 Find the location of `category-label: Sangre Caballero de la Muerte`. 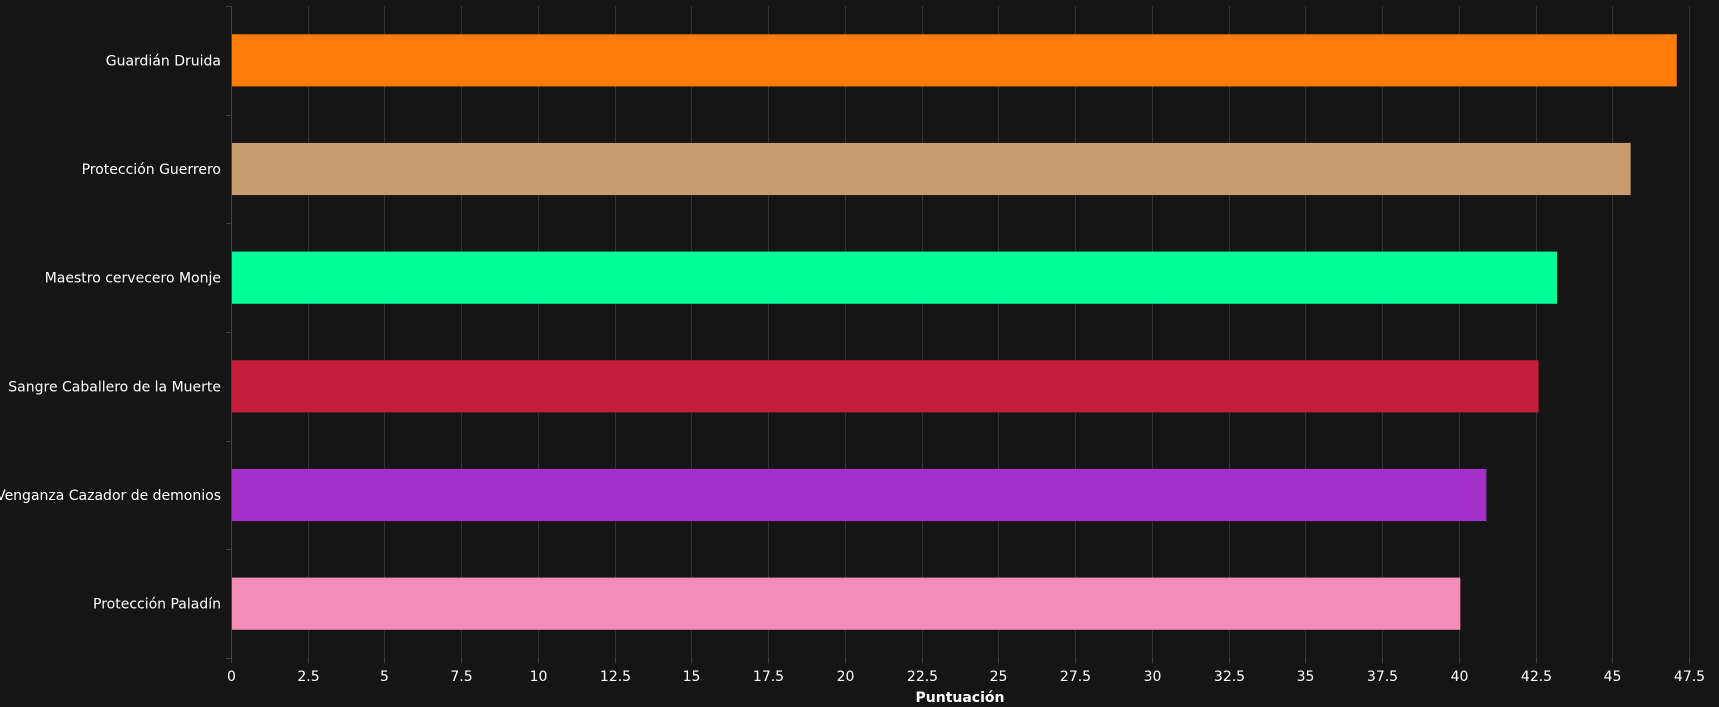

category-label: Sangre Caballero de la Muerte is located at coordinates (114, 387).